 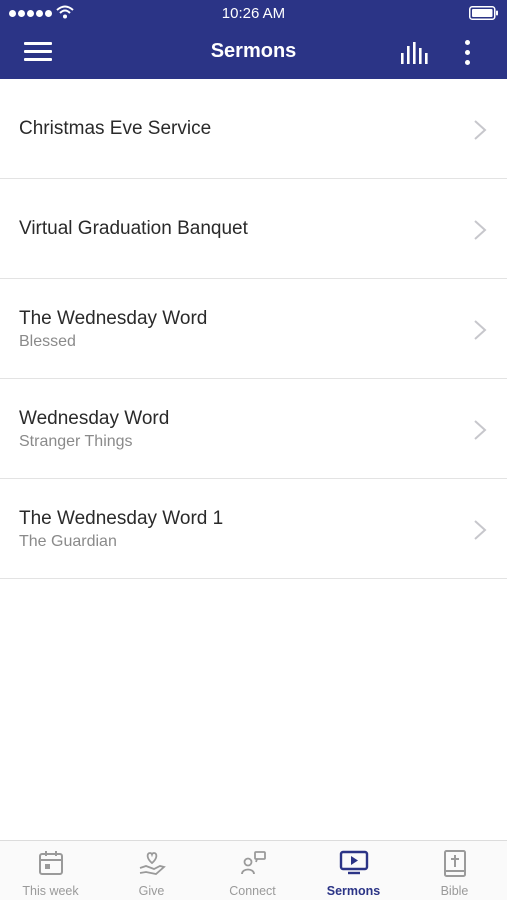 What do you see at coordinates (133, 228) in the screenshot?
I see `sermon-title: Virtual Graduation Banquet` at bounding box center [133, 228].